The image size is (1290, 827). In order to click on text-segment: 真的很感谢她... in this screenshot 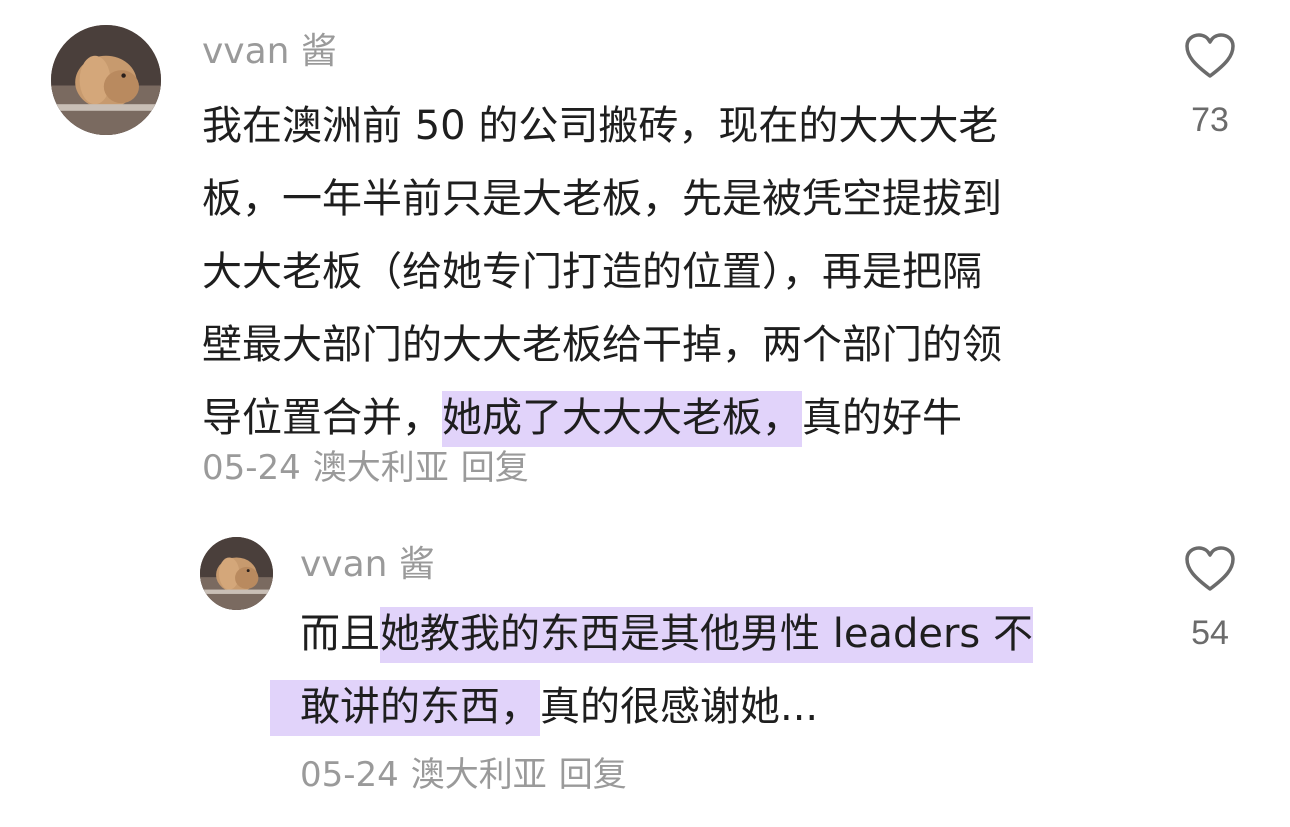, I will do `click(679, 707)`.